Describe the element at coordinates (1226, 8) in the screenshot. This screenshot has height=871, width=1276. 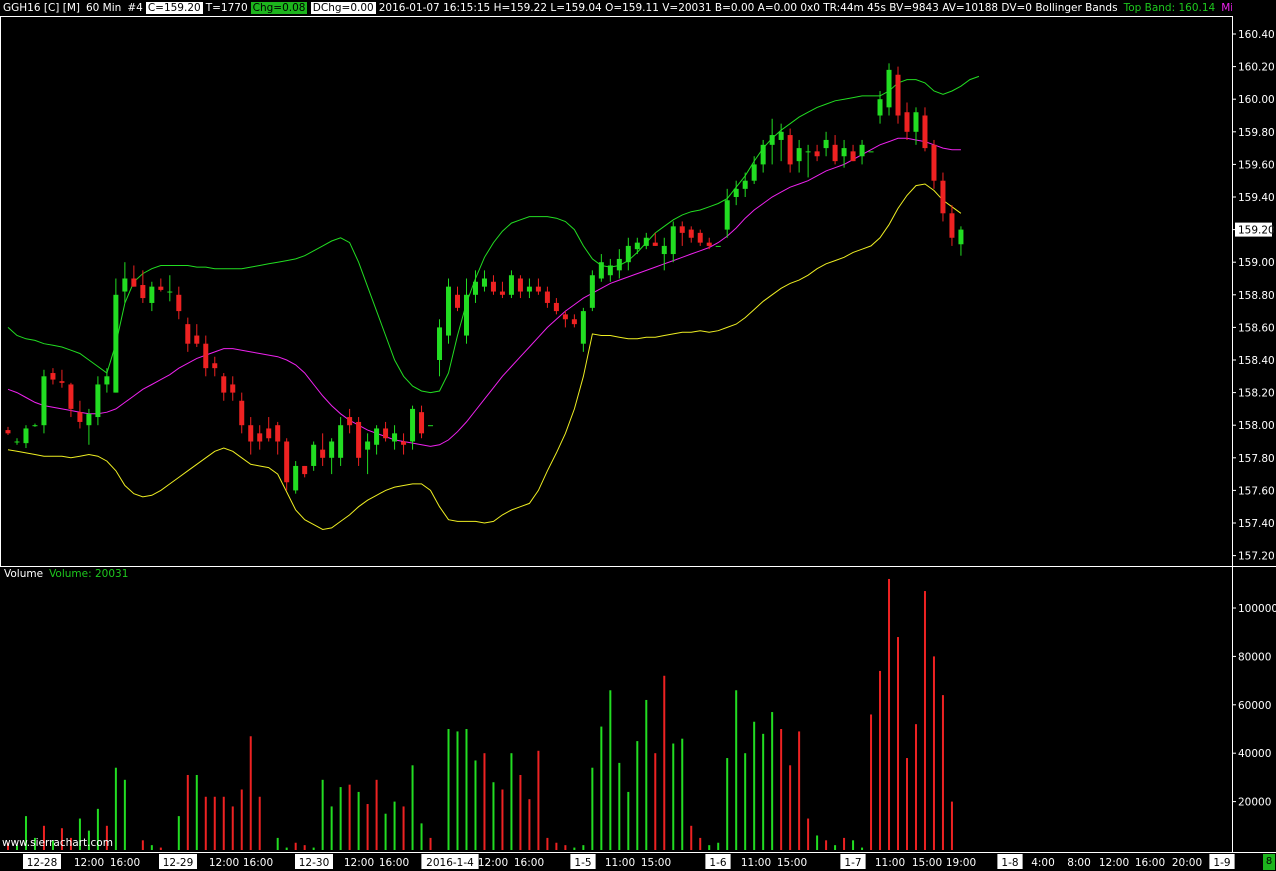
I see `middle-band-label: Middle Band: 1` at that location.